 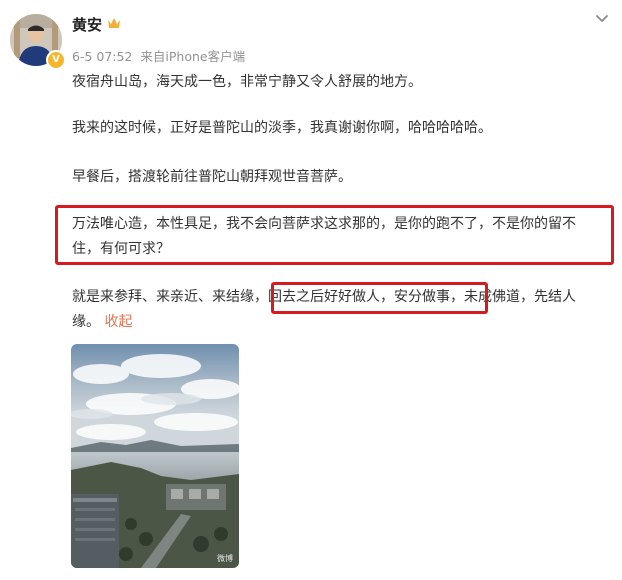 What do you see at coordinates (155, 456) in the screenshot?
I see `post-photo: 微博` at bounding box center [155, 456].